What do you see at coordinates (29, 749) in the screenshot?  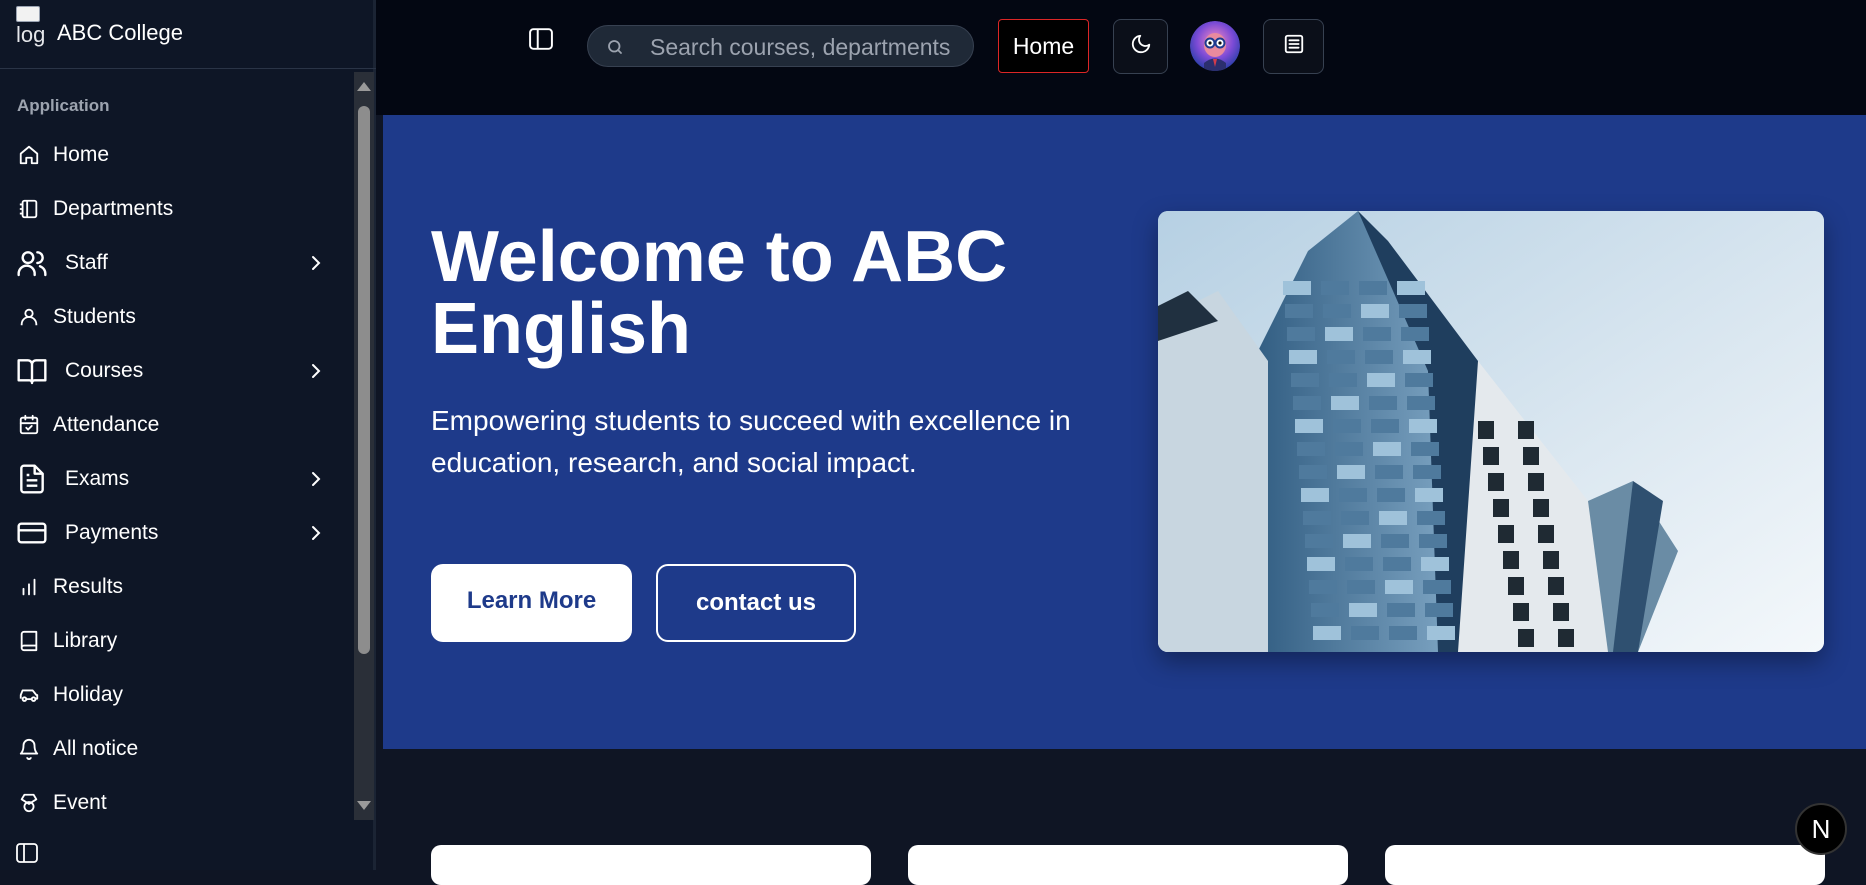 I see `bell-icon` at bounding box center [29, 749].